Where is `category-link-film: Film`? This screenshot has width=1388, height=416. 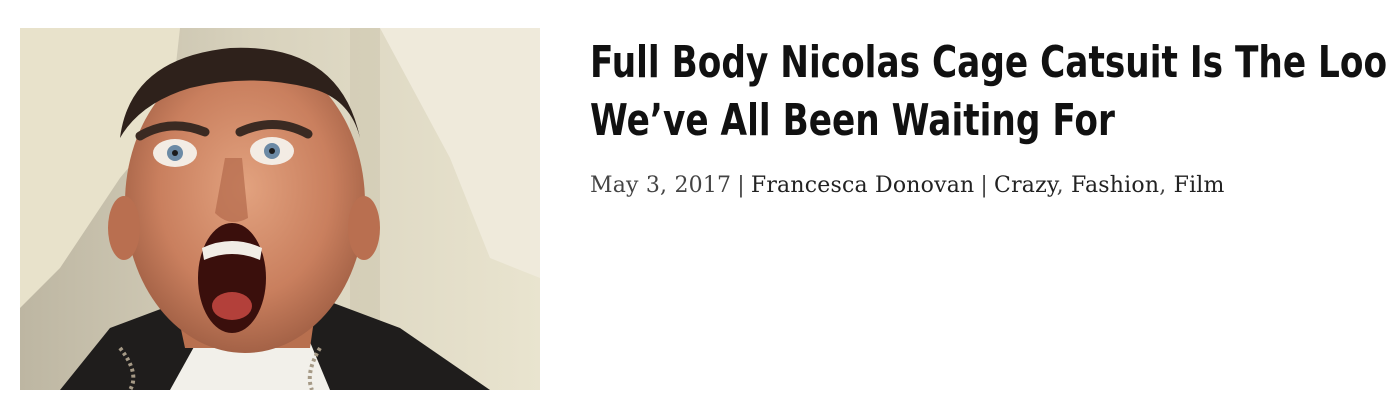 category-link-film: Film is located at coordinates (1199, 185).